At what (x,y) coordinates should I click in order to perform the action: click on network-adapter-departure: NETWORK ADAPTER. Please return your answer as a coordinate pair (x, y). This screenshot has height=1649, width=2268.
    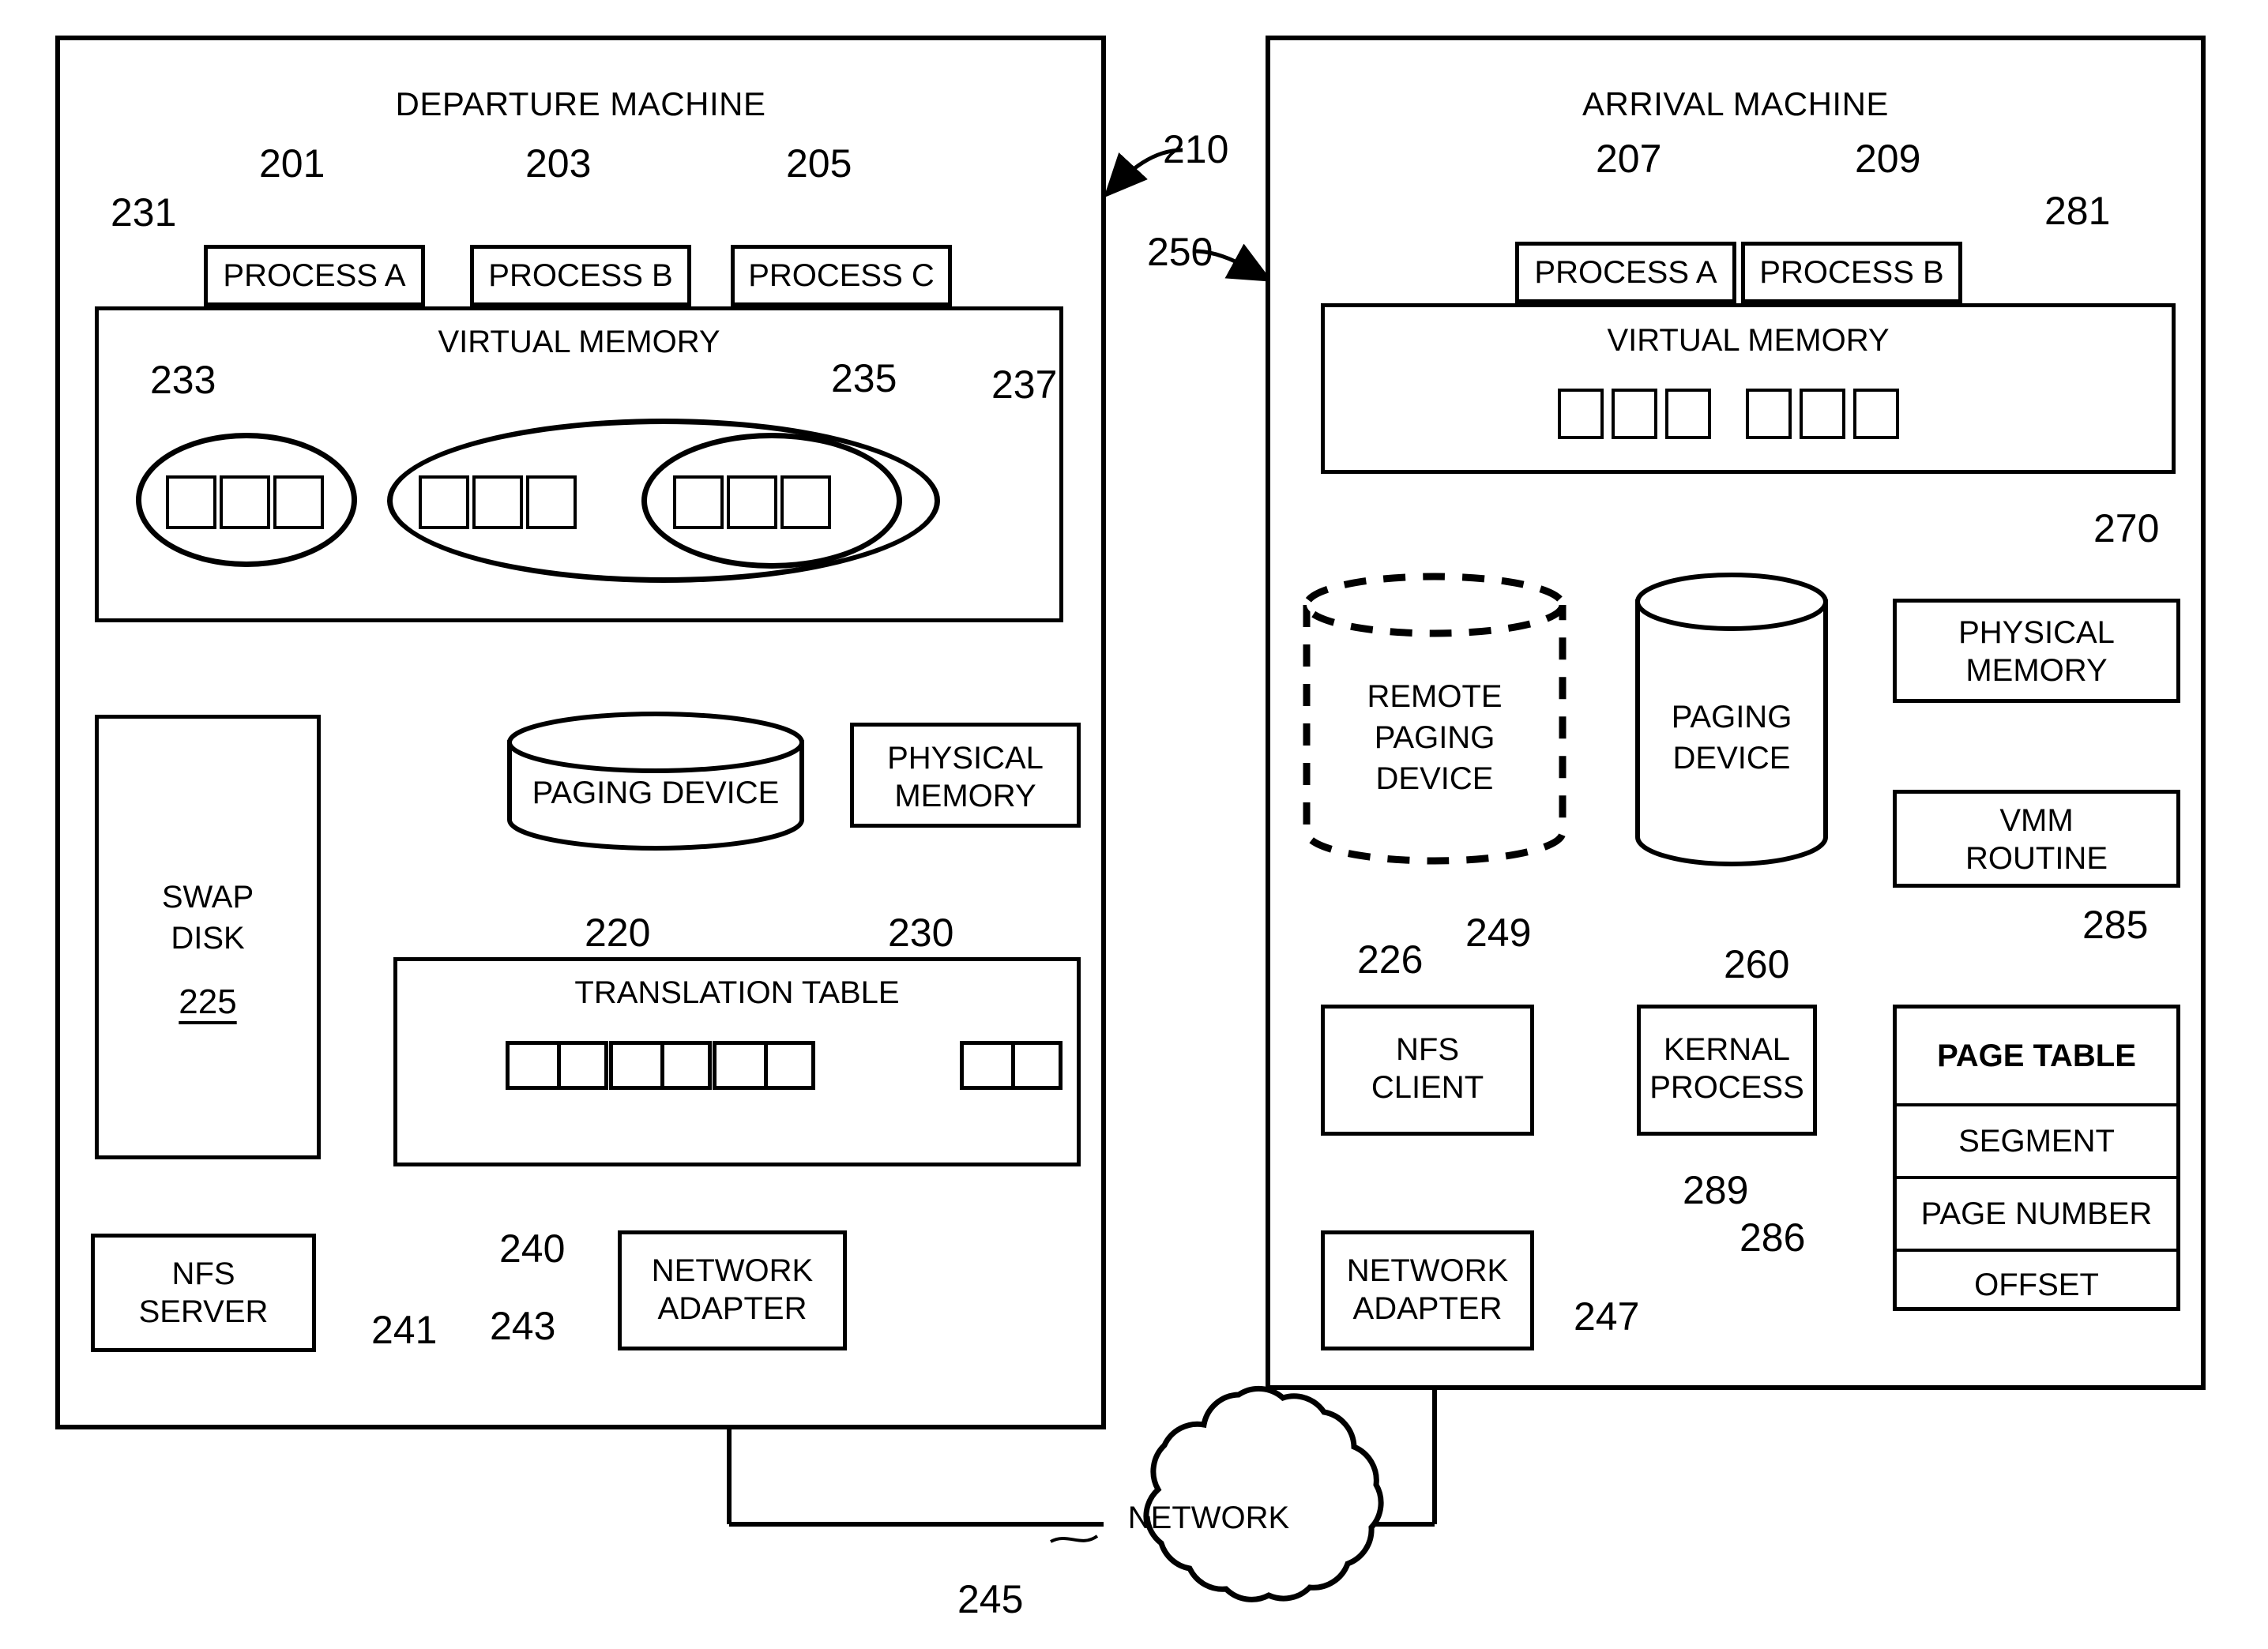
    Looking at the image, I should click on (732, 1290).